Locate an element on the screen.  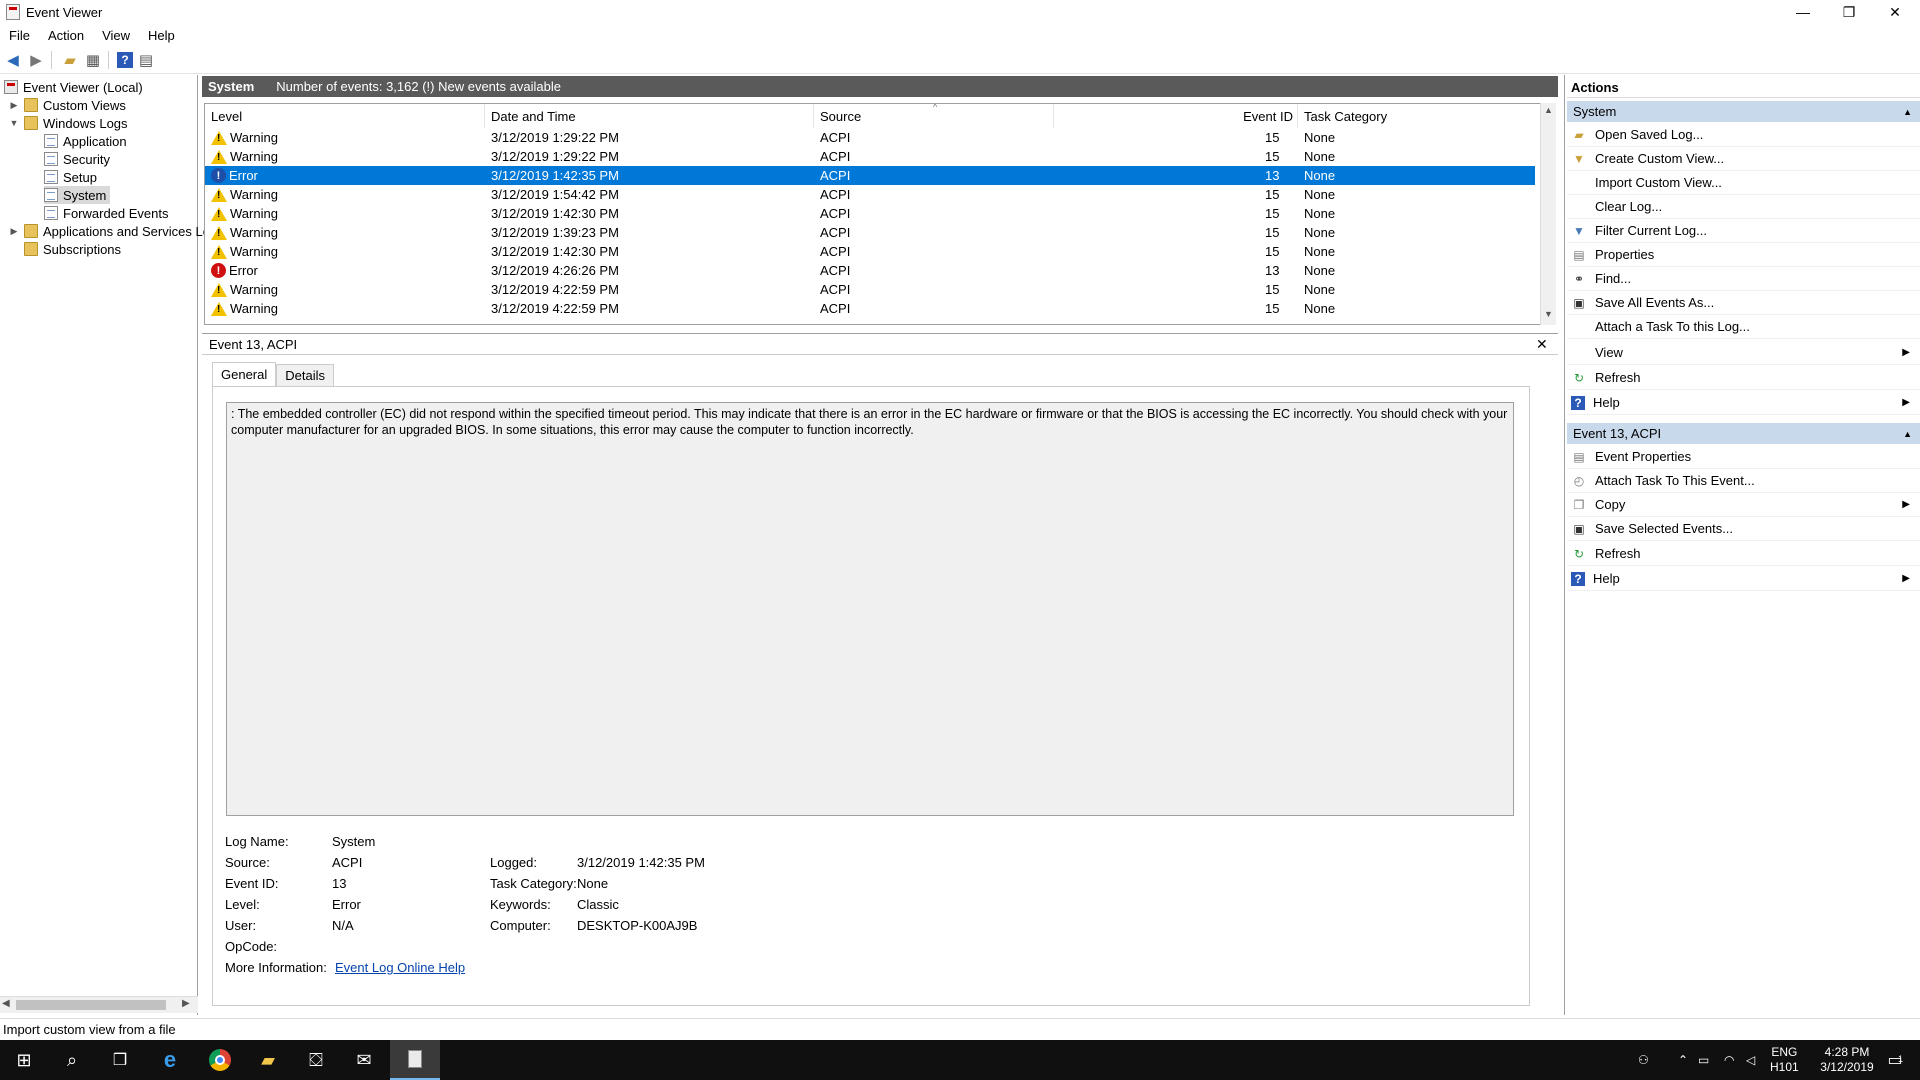
battery-icon: ▭ is located at coordinates (1703, 1060).